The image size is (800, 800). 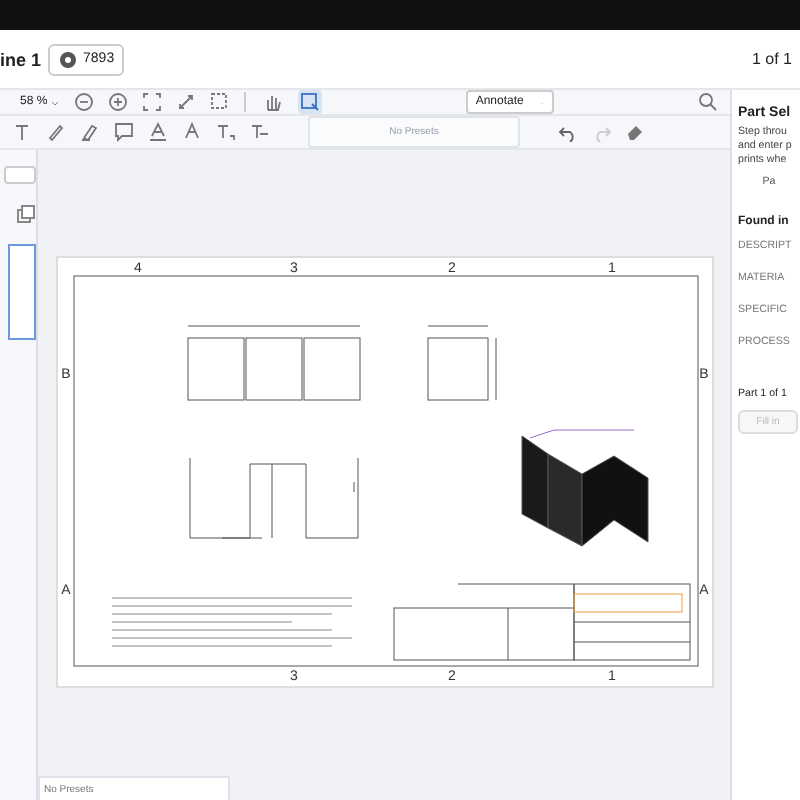 I want to click on comment-icon, so click(x=124, y=132).